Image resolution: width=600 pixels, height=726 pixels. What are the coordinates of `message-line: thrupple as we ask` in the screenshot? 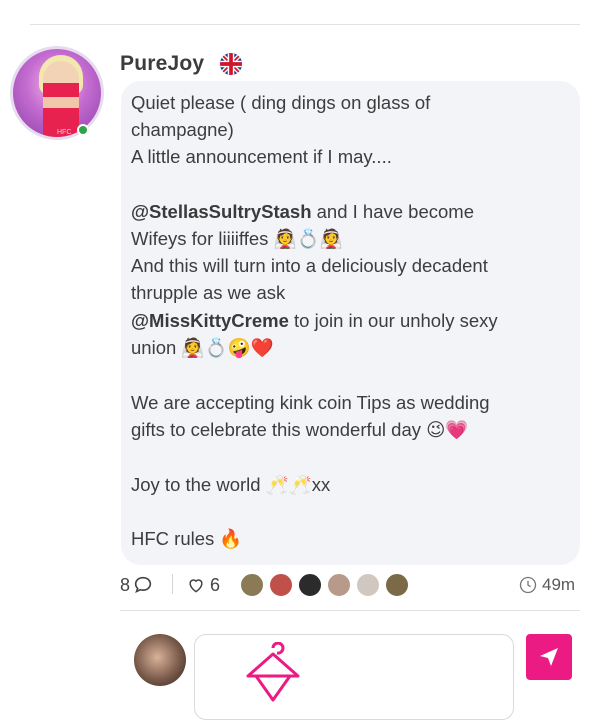 It's located at (208, 293).